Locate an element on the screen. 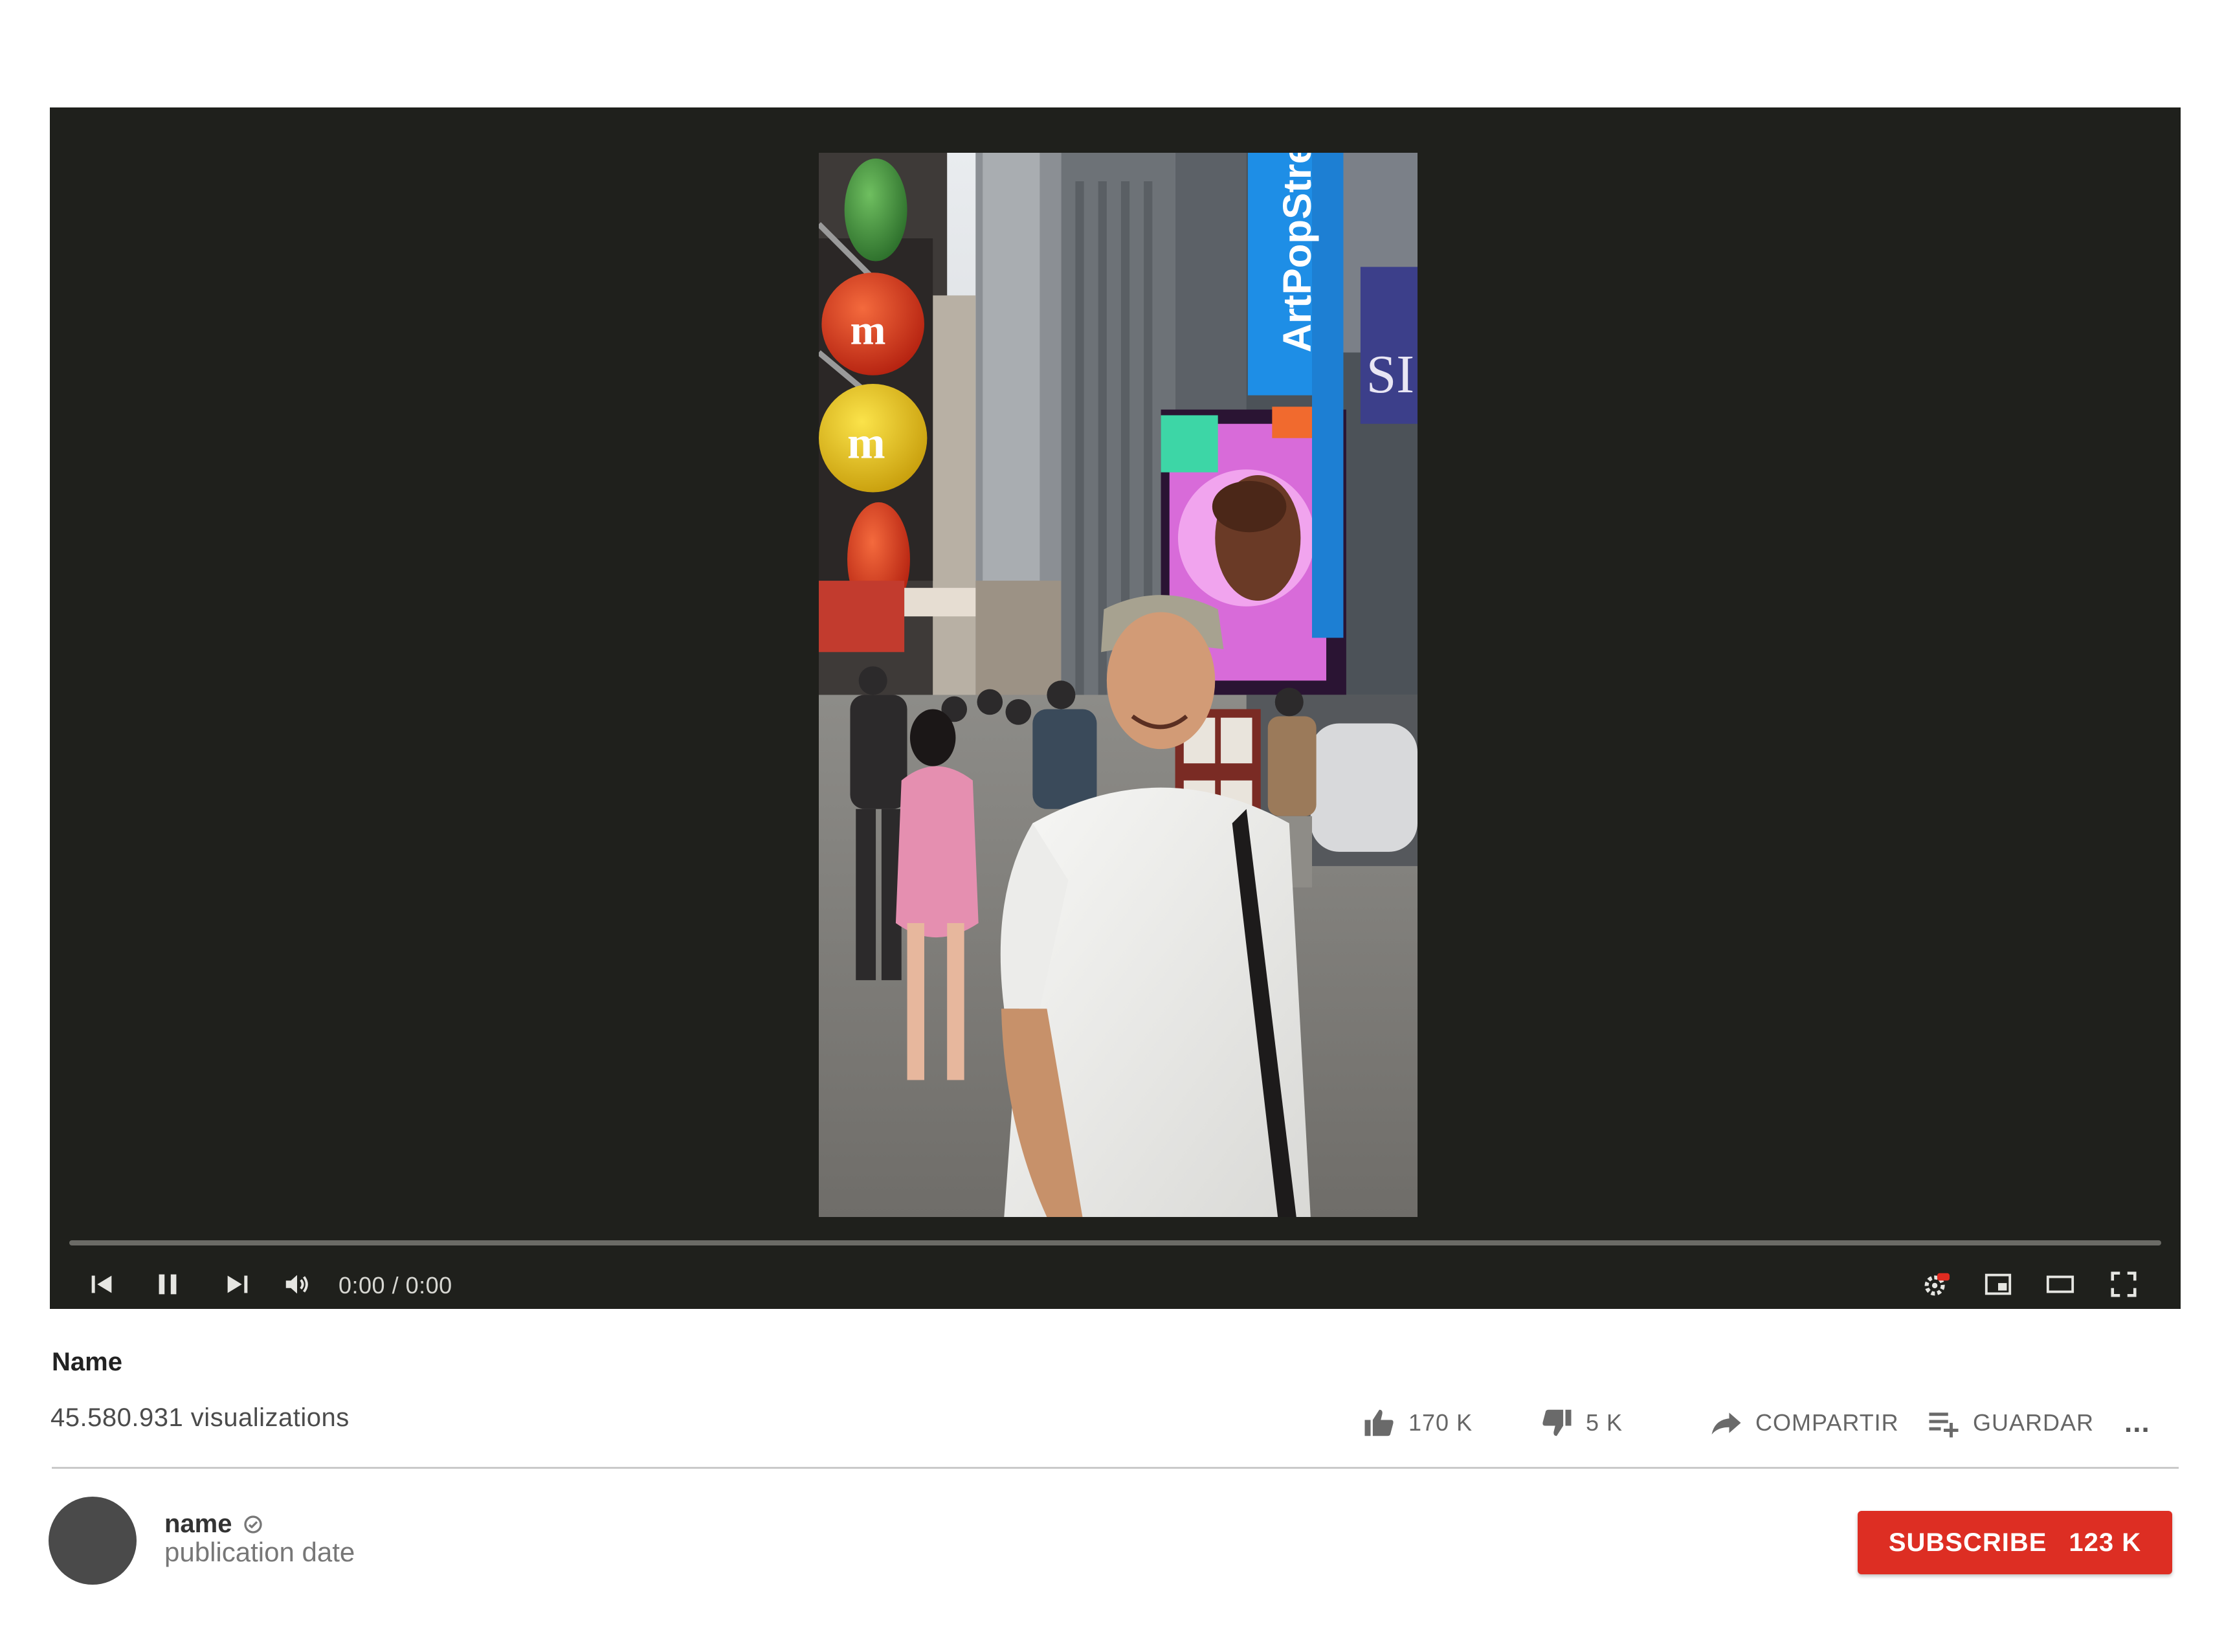  pause-button is located at coordinates (168, 1284).